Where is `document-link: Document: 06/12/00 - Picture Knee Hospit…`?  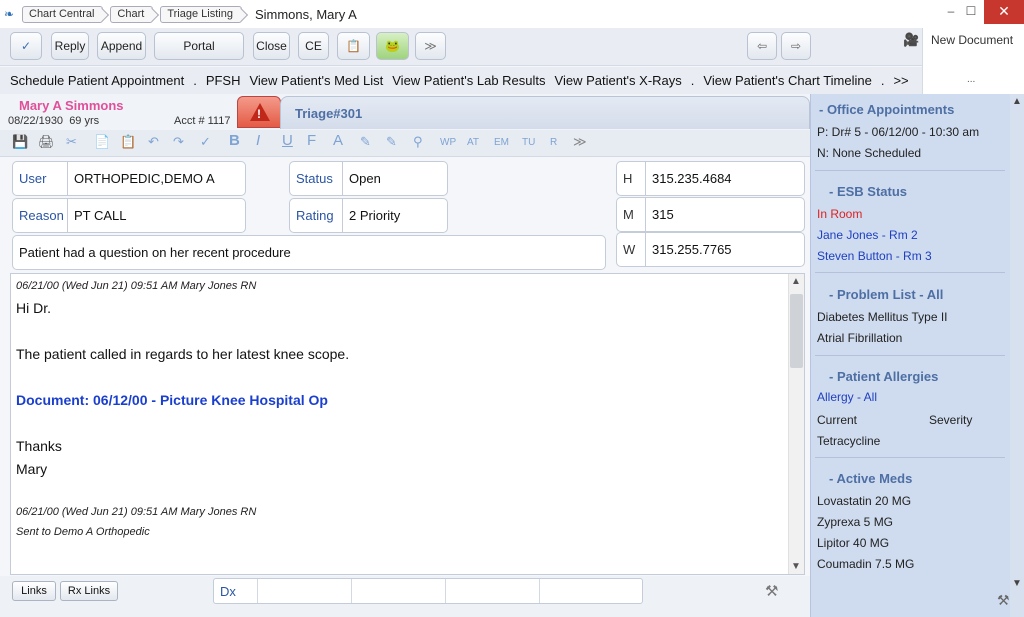 document-link: Document: 06/12/00 - Picture Knee Hospit… is located at coordinates (172, 400).